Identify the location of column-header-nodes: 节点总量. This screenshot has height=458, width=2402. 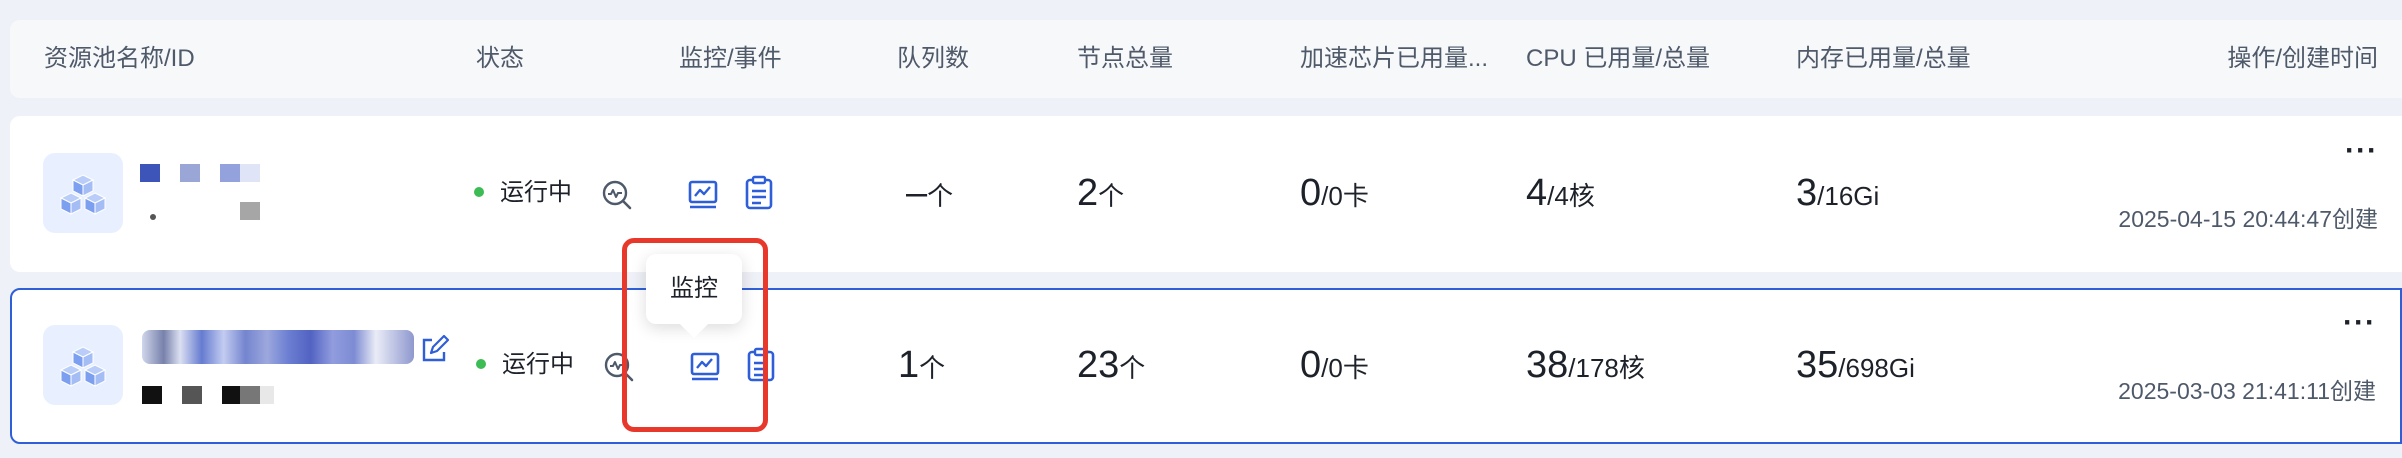
(1125, 58).